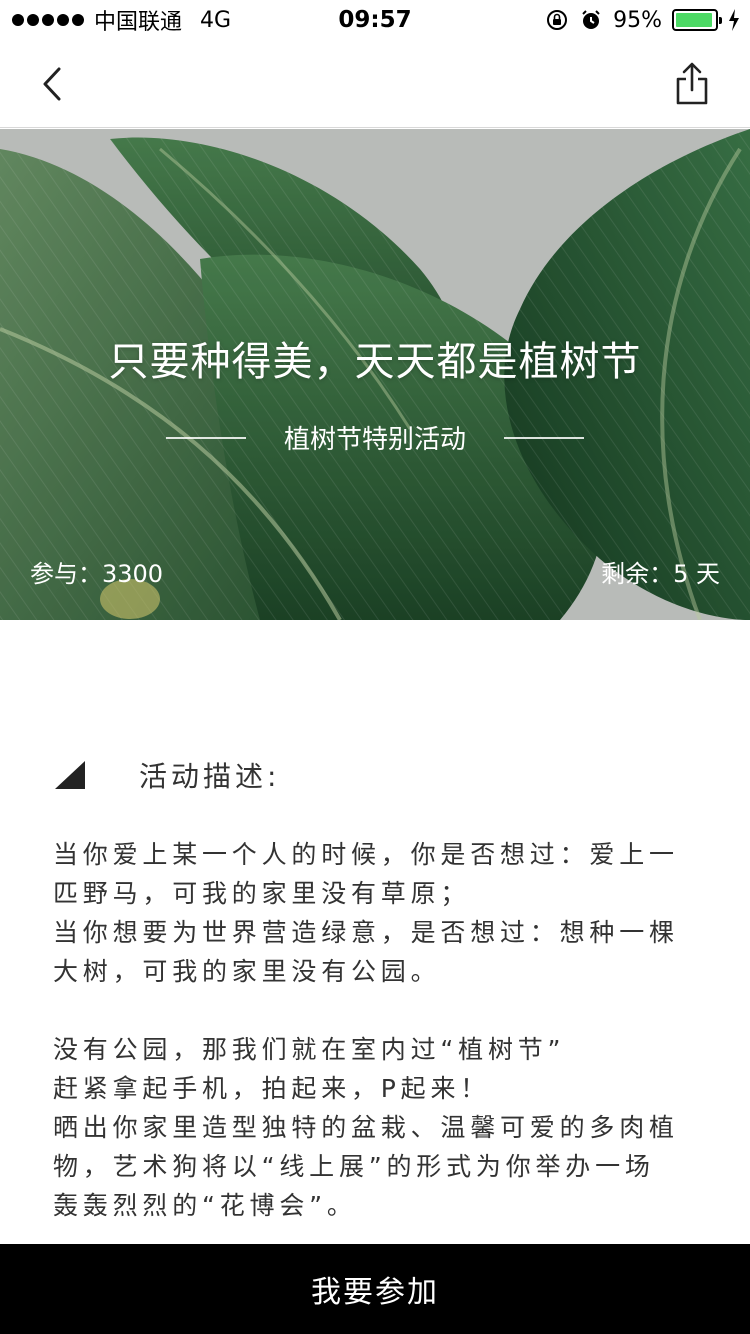 This screenshot has height=1334, width=750. What do you see at coordinates (544, 437) in the screenshot?
I see `divider-line-right` at bounding box center [544, 437].